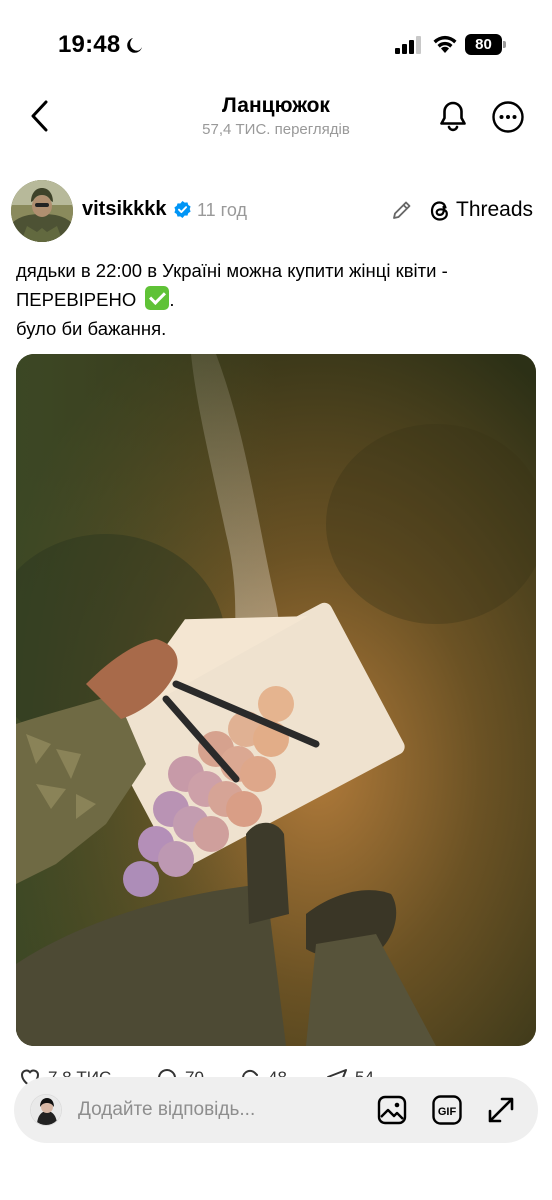  What do you see at coordinates (402, 210) in the screenshot?
I see `pencil-icon` at bounding box center [402, 210].